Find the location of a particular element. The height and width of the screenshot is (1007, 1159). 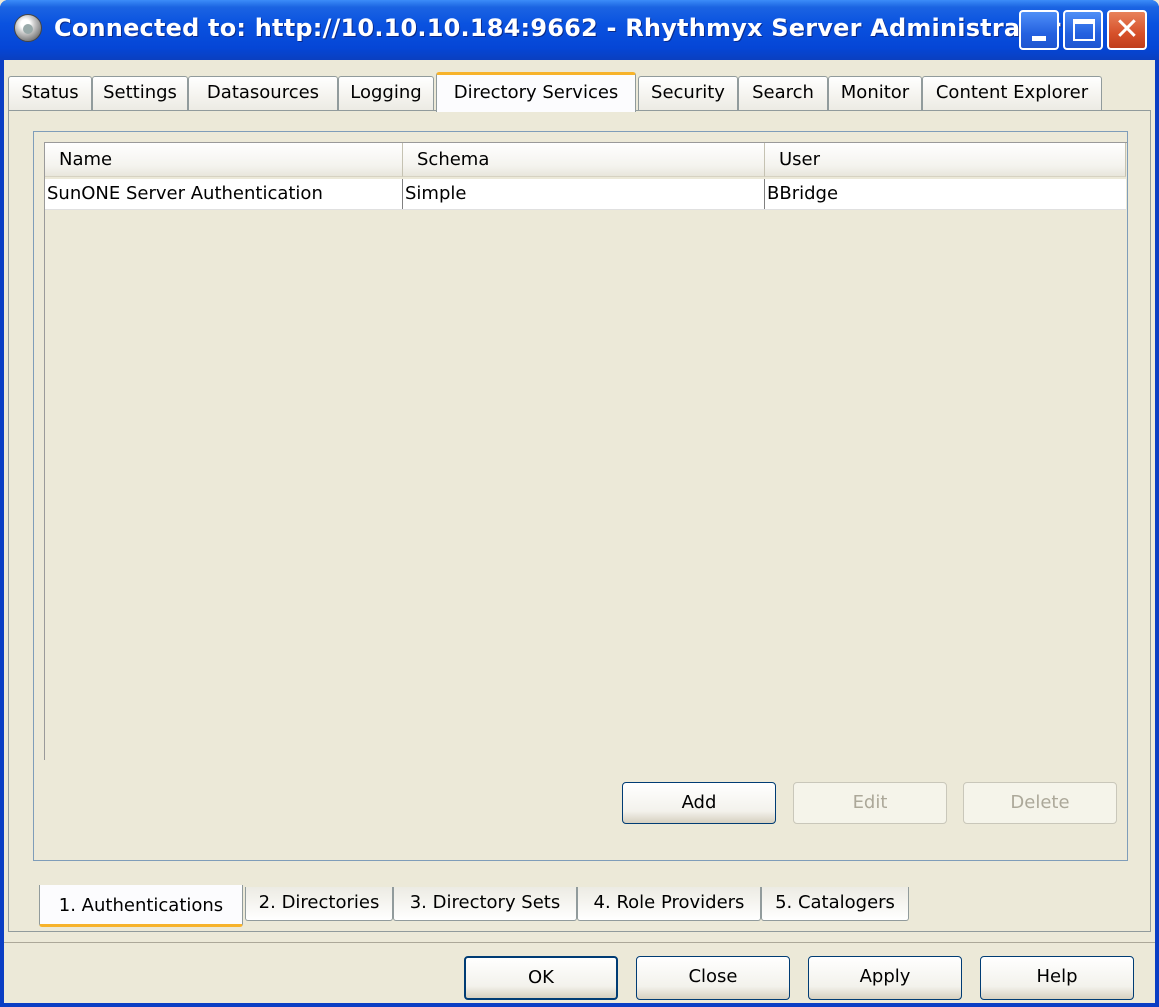

maximize-icon is located at coordinates (1084, 30).